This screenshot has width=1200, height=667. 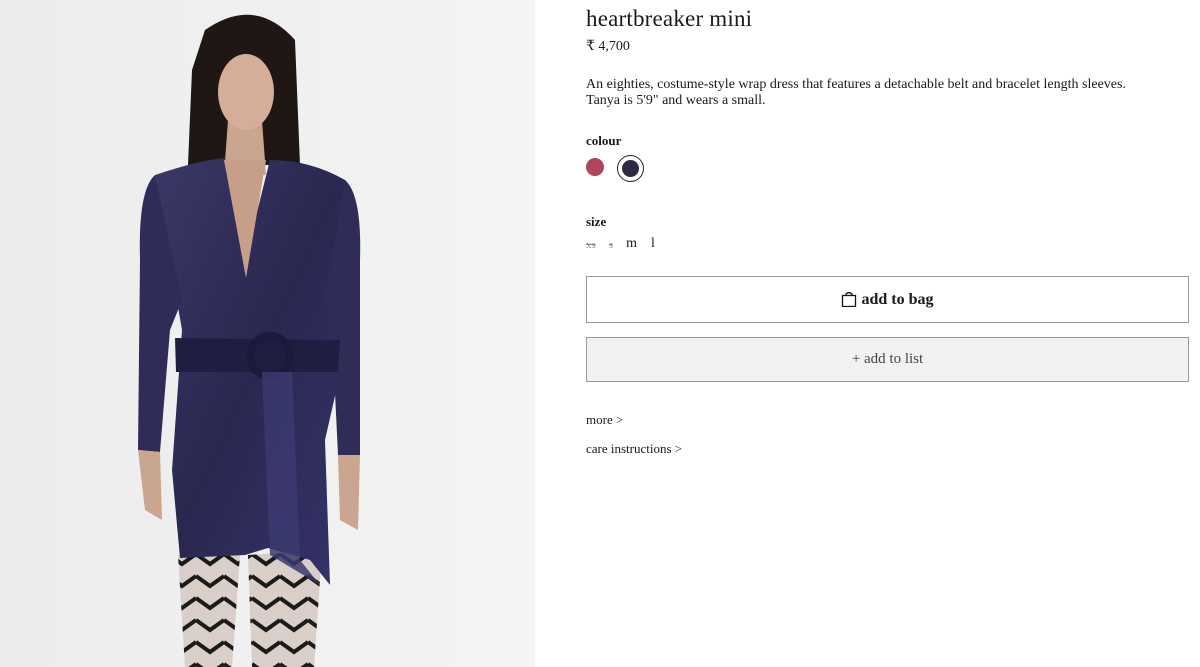 I want to click on size-option-xs: xs, so click(x=591, y=245).